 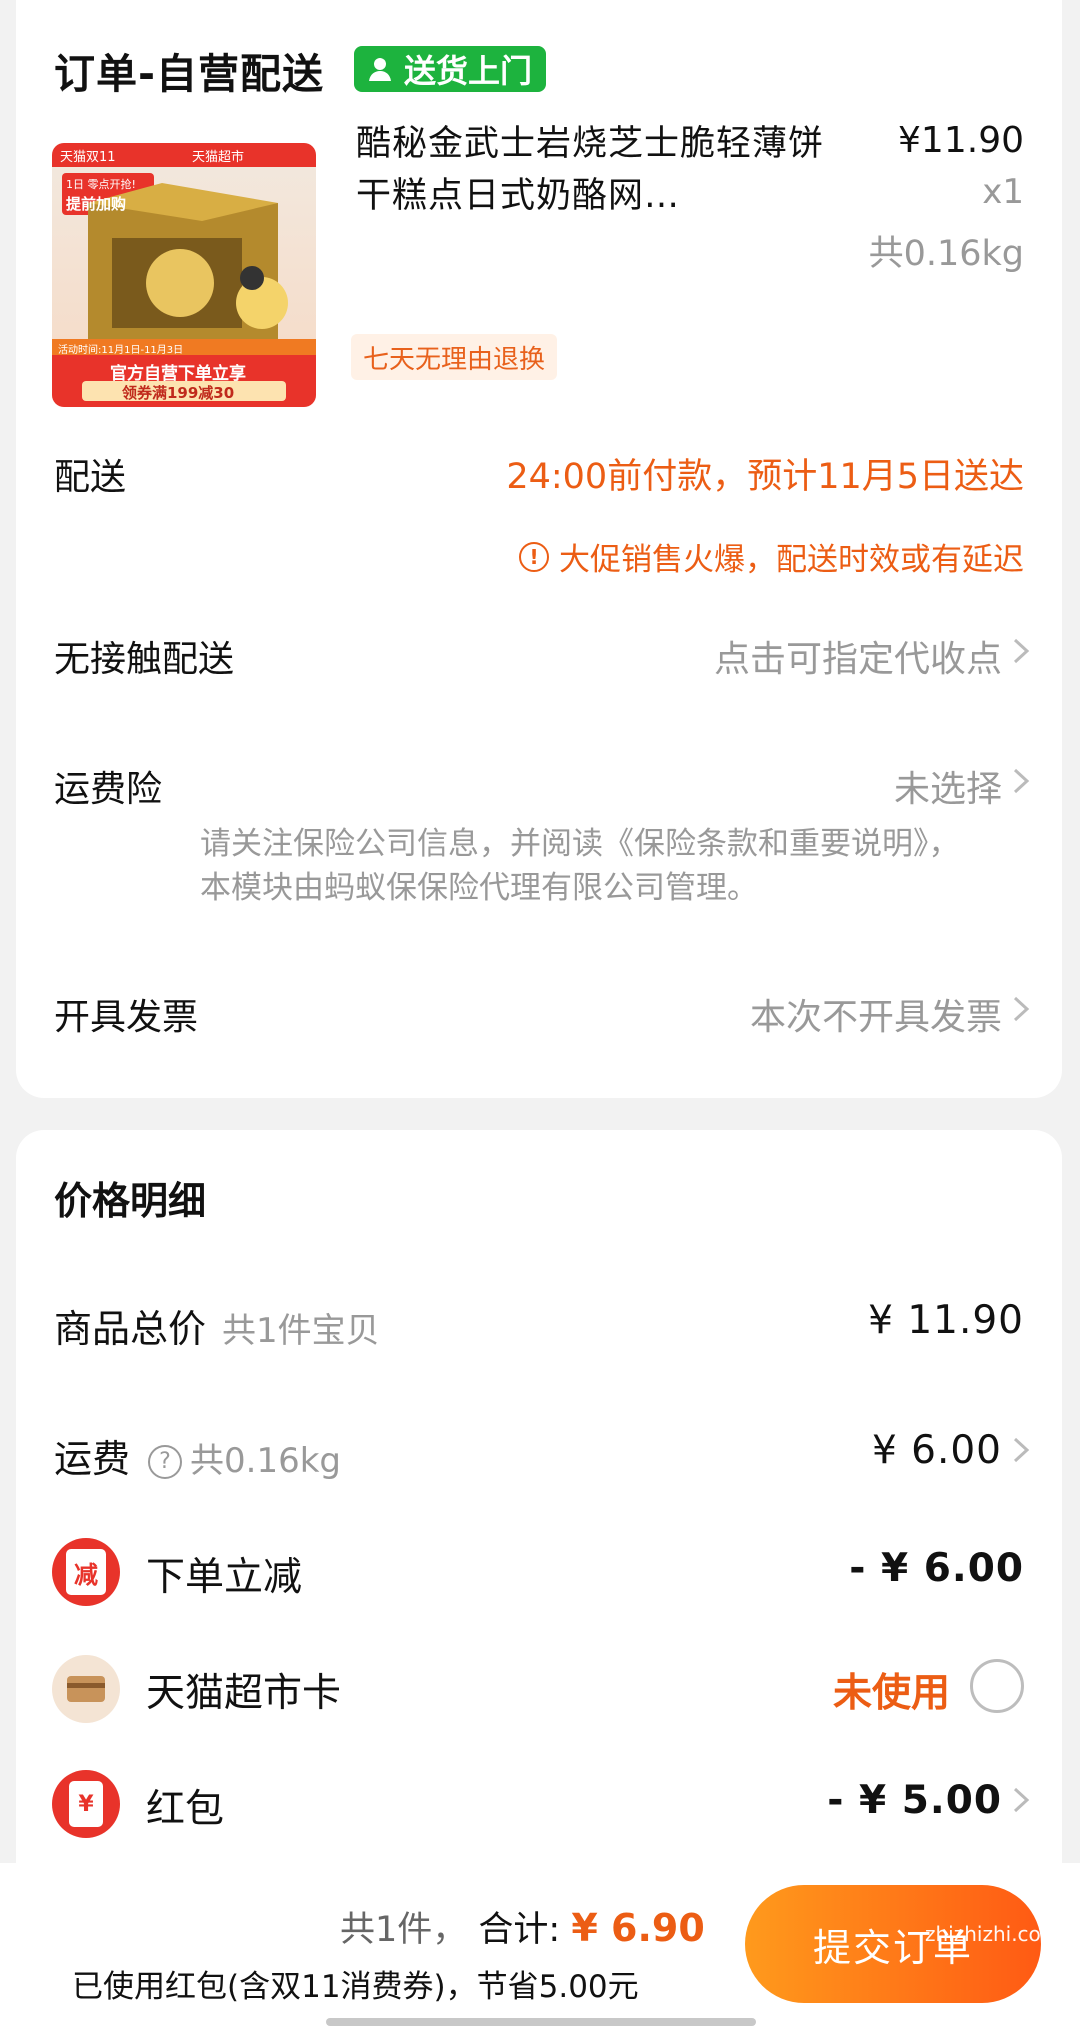 What do you see at coordinates (88, 157) in the screenshot?
I see `image-text-tmall11: 天猫双11` at bounding box center [88, 157].